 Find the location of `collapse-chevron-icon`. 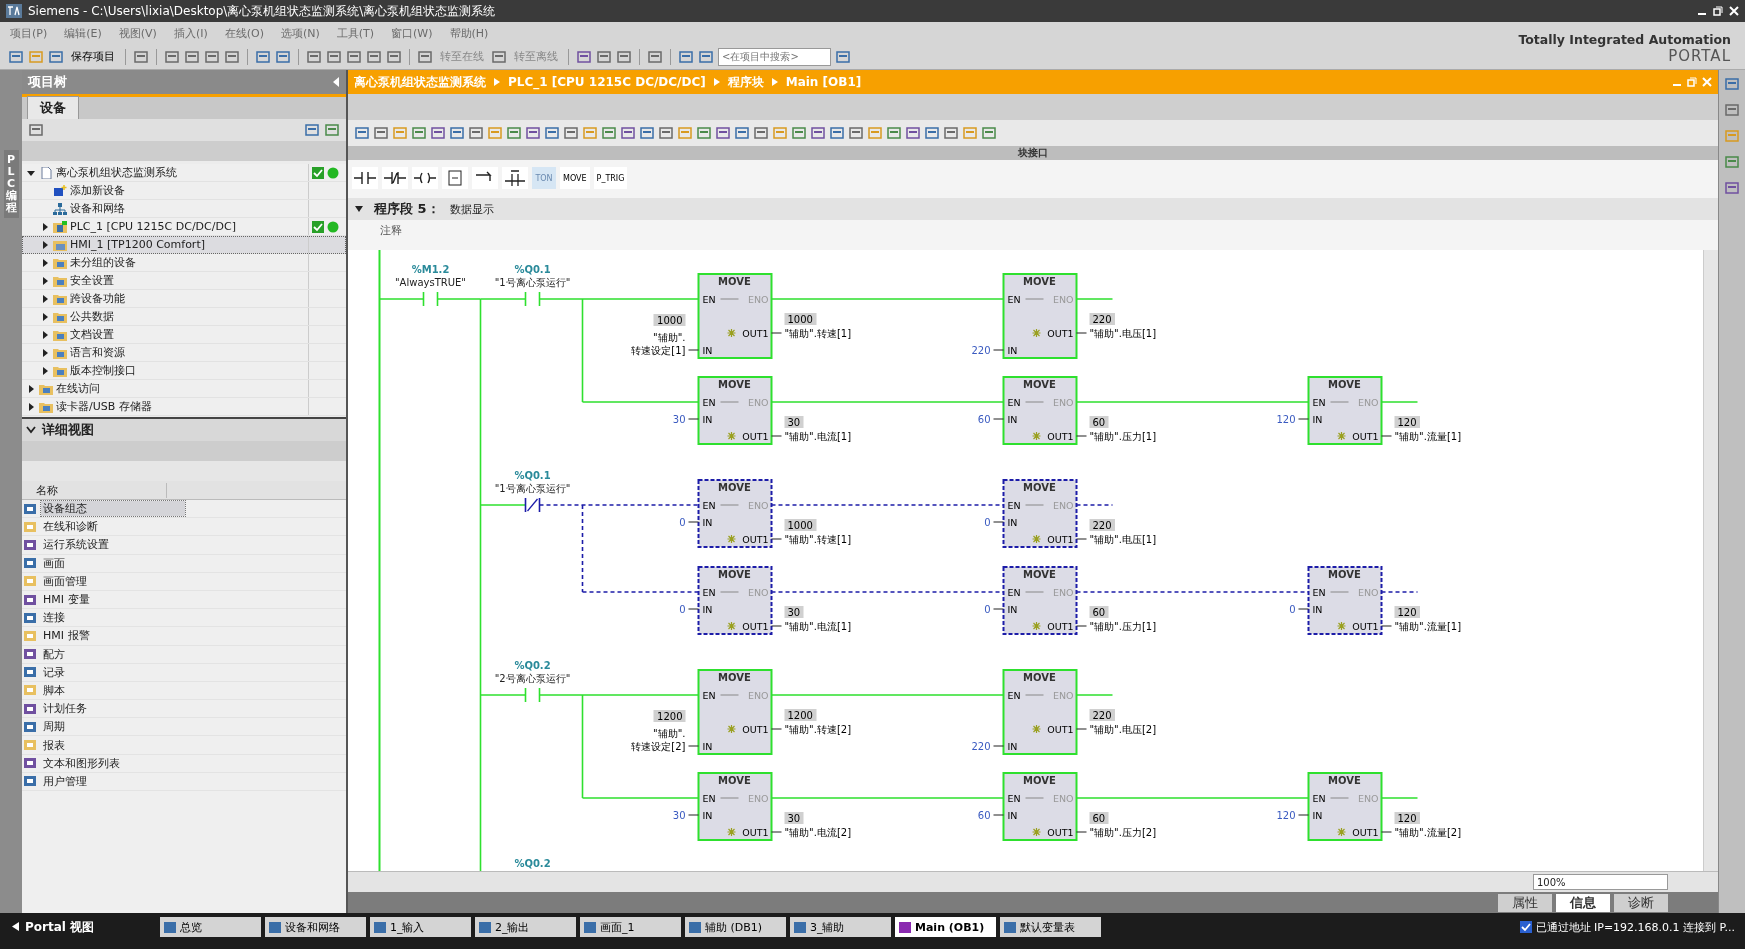

collapse-chevron-icon is located at coordinates (31, 430).